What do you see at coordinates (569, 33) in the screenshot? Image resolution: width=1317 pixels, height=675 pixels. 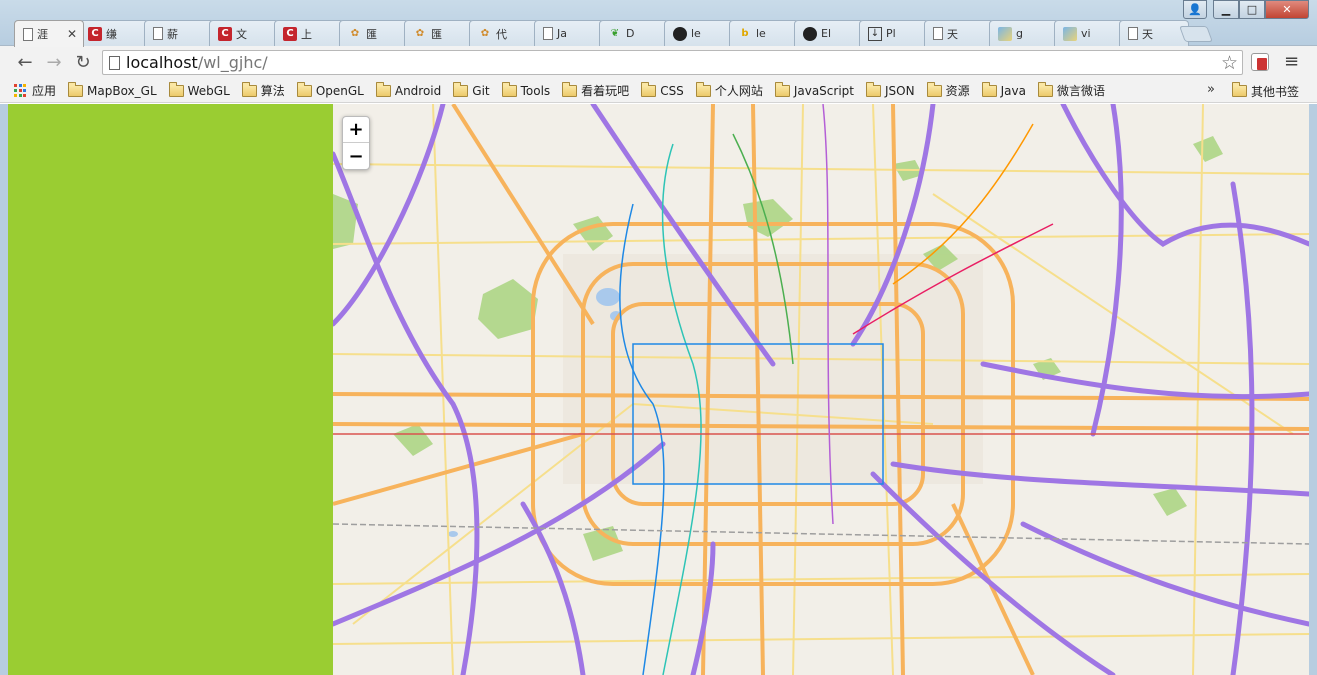 I see `browser-tab: Ja` at bounding box center [569, 33].